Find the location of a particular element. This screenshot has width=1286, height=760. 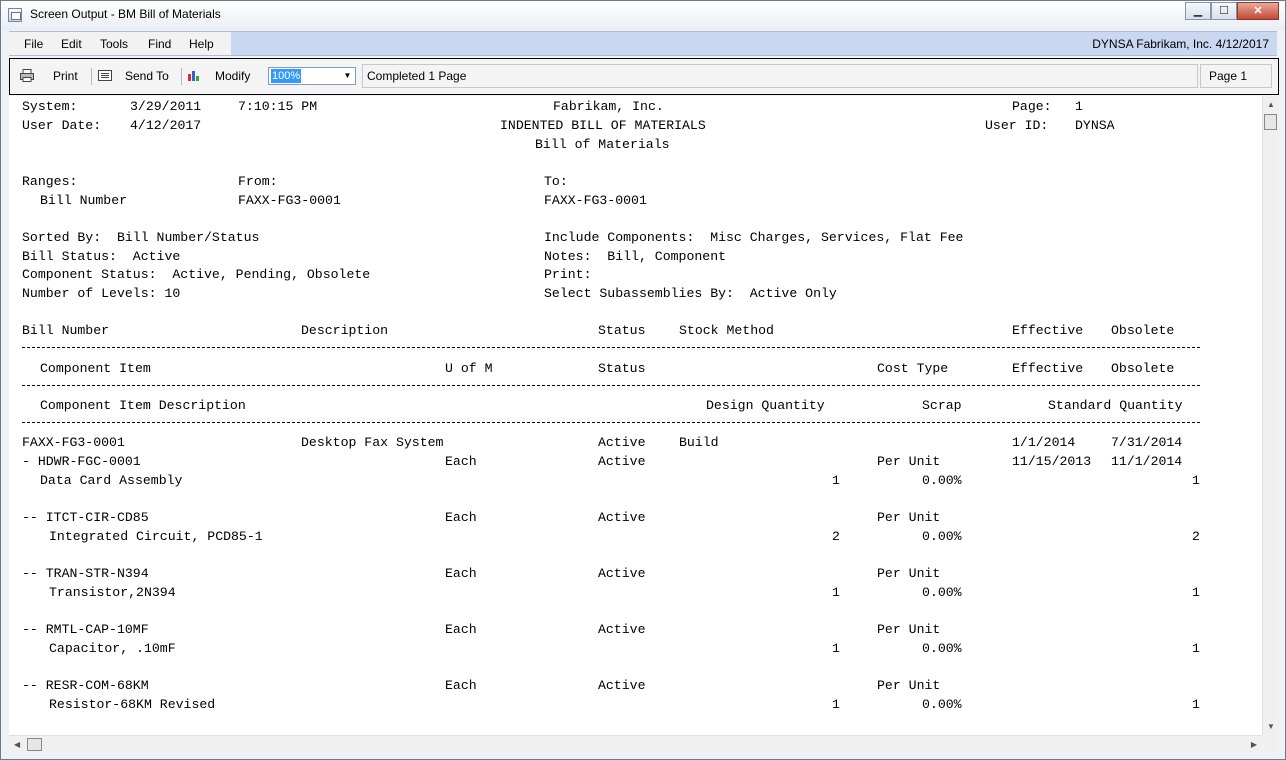

system-label: System: is located at coordinates (50, 106).